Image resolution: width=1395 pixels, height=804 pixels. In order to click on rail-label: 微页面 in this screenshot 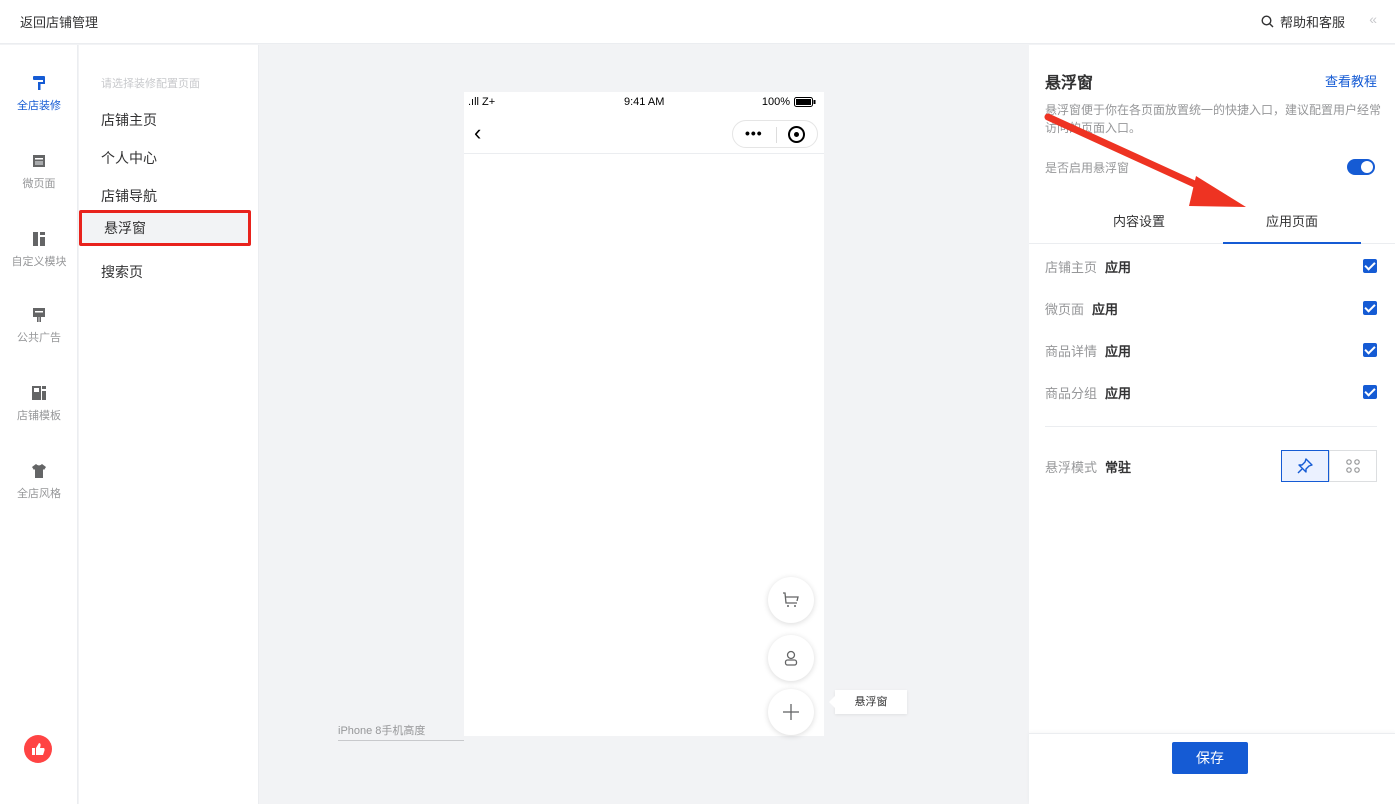, I will do `click(39, 184)`.